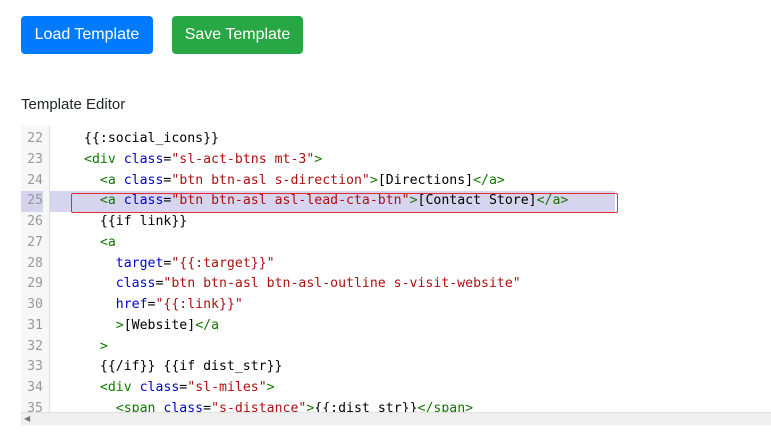  What do you see at coordinates (35, 138) in the screenshot?
I see `line-number: 22` at bounding box center [35, 138].